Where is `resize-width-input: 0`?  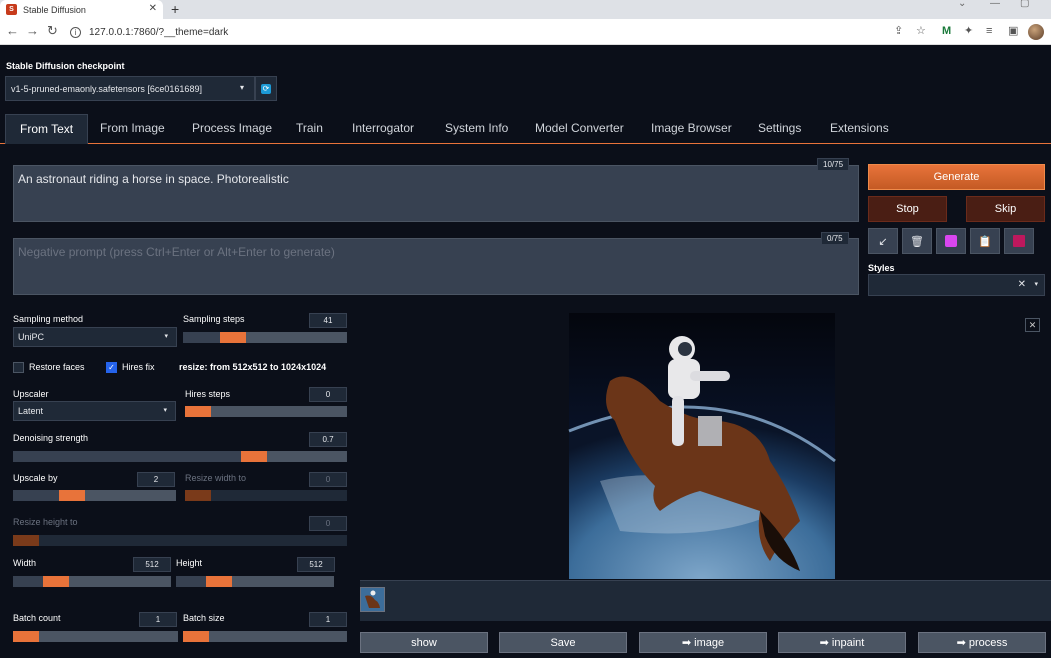
resize-width-input: 0 is located at coordinates (328, 479).